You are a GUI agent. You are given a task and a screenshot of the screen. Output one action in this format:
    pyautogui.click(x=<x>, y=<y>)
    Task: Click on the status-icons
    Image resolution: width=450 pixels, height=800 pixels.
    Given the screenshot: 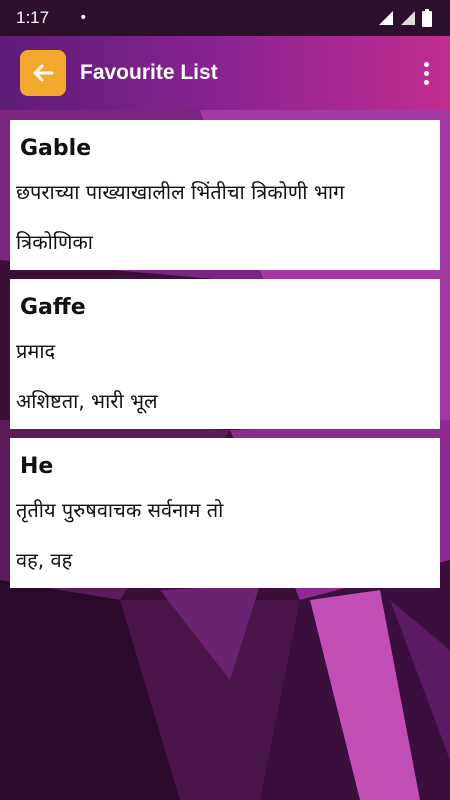 What is the action you would take?
    pyautogui.click(x=405, y=18)
    